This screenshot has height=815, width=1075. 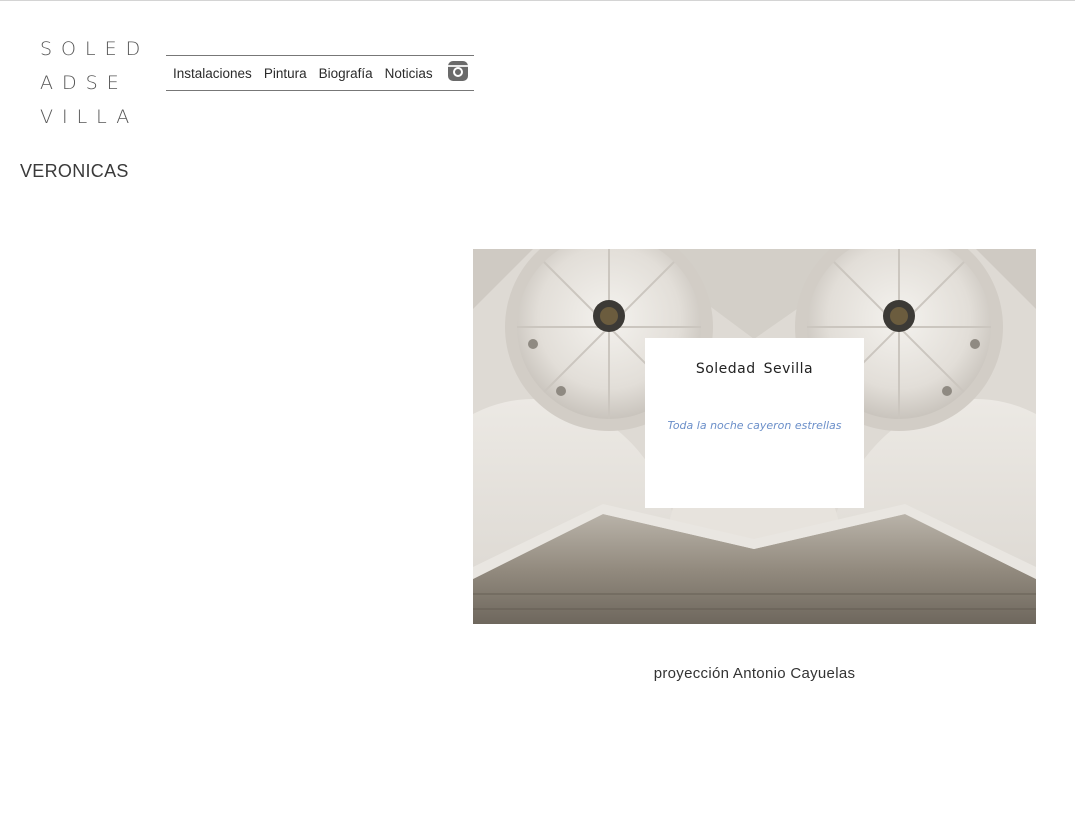 What do you see at coordinates (84, 83) in the screenshot?
I see `logo-line-2: ADSE` at bounding box center [84, 83].